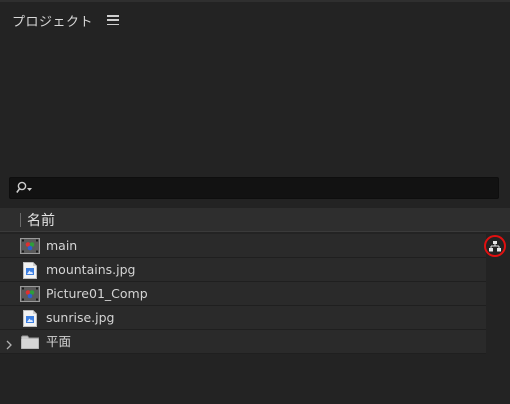  Describe the element at coordinates (266, 188) in the screenshot. I see `search-input` at that location.